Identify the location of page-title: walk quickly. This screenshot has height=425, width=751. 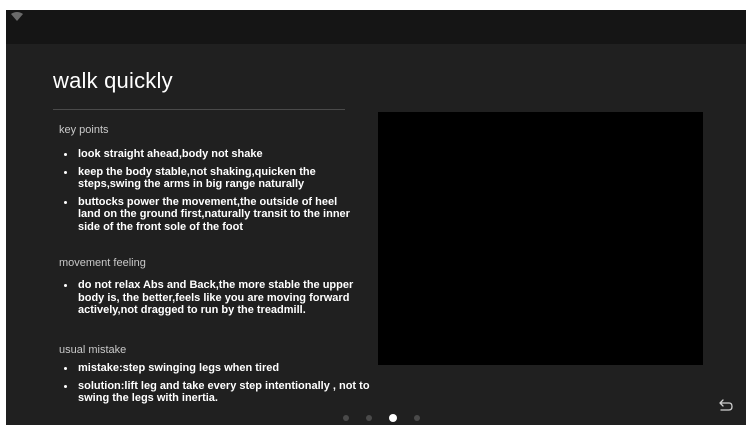
(113, 80).